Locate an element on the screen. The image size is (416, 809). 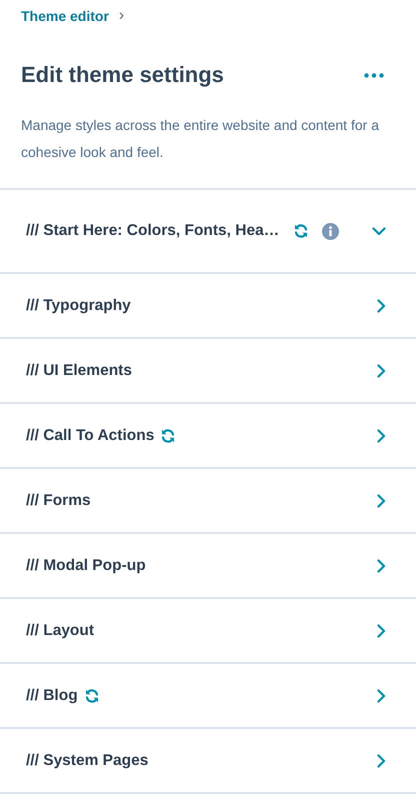
section-row: /// Forms is located at coordinates (208, 501).